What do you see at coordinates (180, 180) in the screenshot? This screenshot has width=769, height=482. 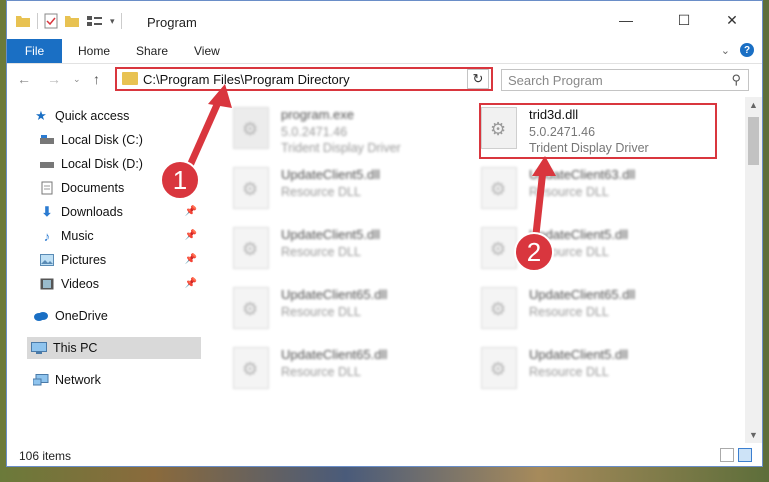 I see `step-badge-1: 1` at bounding box center [180, 180].